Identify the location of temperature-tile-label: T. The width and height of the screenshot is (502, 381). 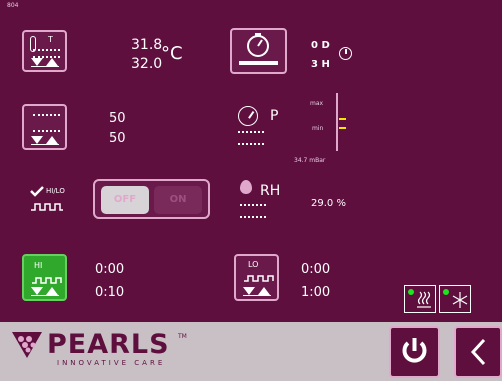
(50, 39).